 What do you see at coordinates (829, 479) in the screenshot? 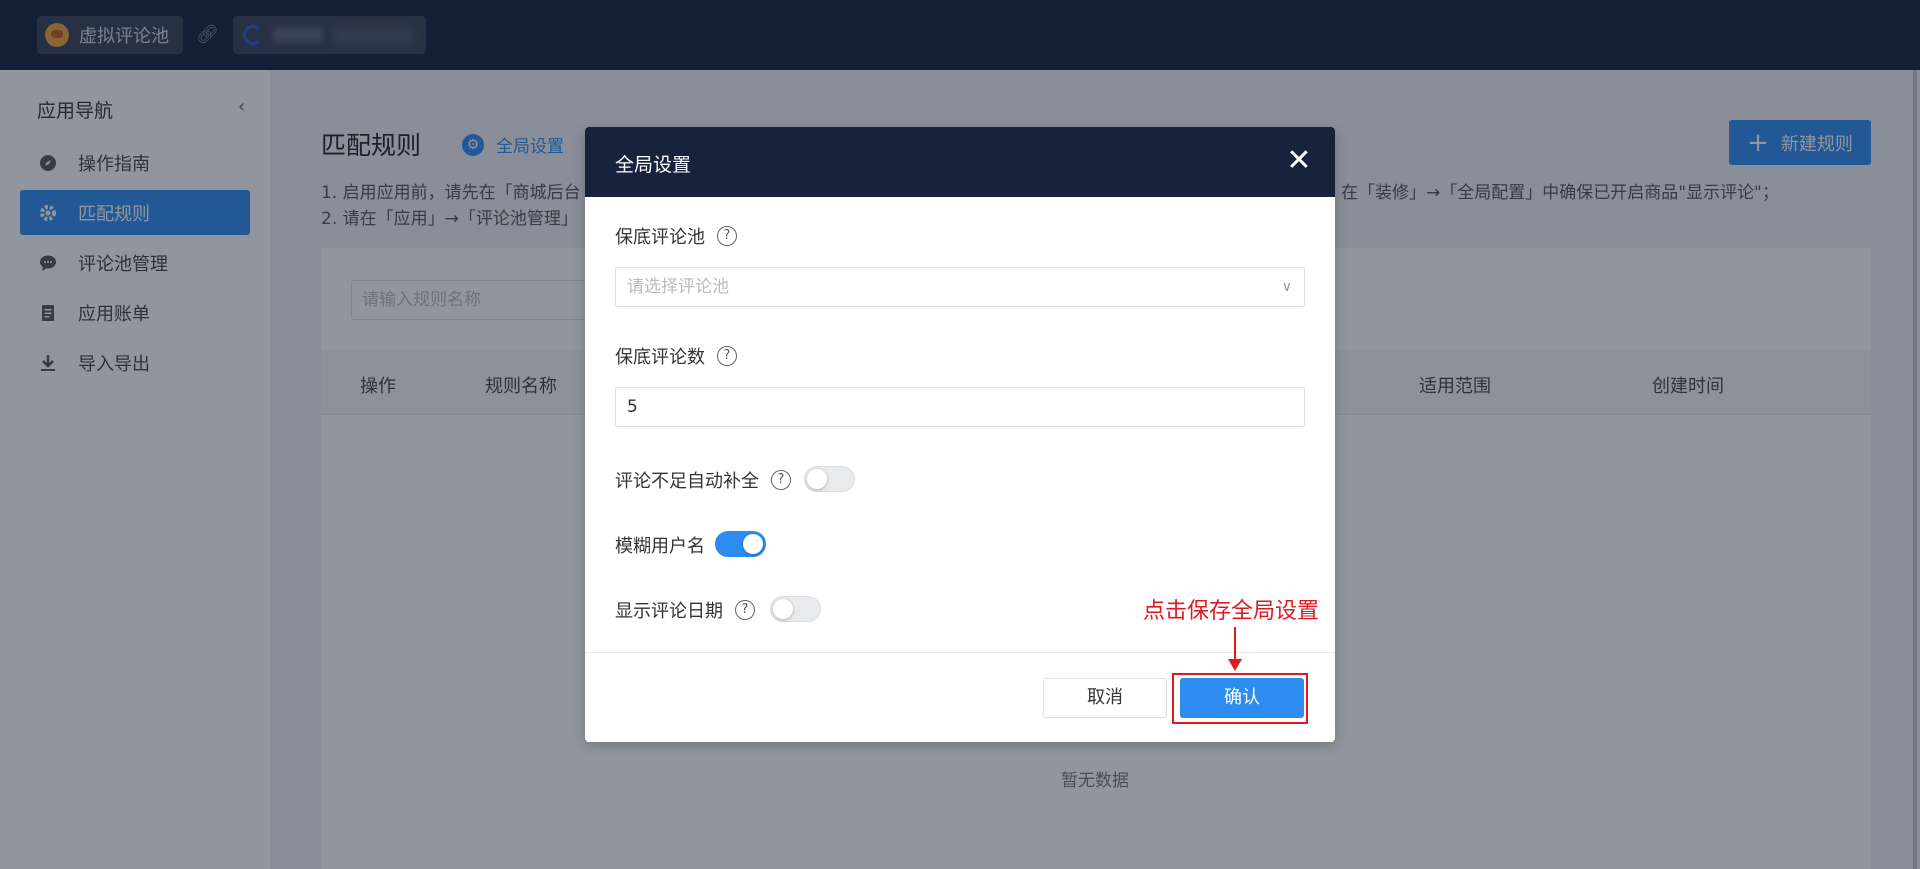
I see `auto-fill-toggle` at bounding box center [829, 479].